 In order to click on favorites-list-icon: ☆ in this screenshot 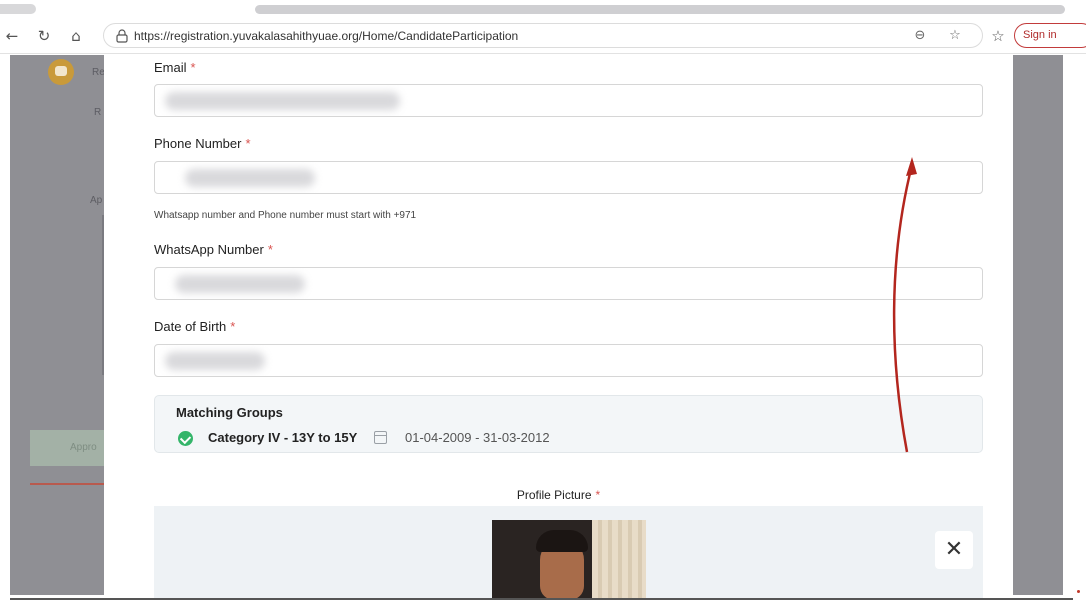, I will do `click(998, 36)`.